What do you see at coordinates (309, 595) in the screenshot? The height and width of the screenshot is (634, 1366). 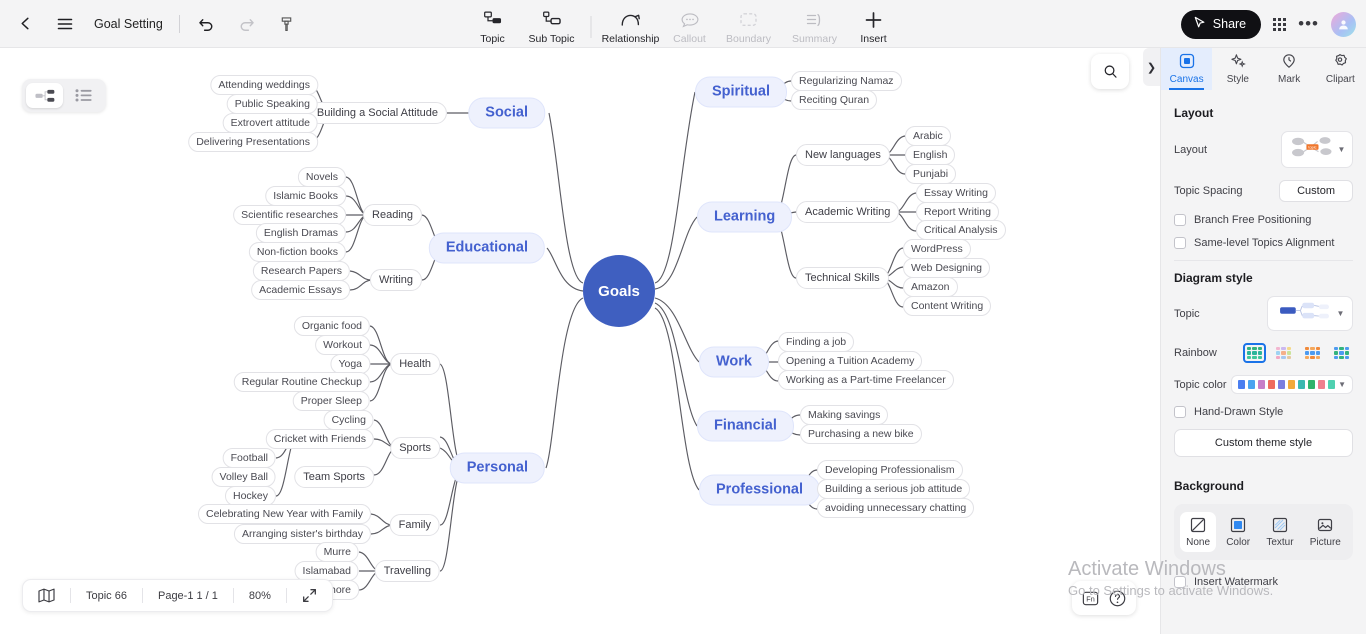 I see `fullscreen-button` at bounding box center [309, 595].